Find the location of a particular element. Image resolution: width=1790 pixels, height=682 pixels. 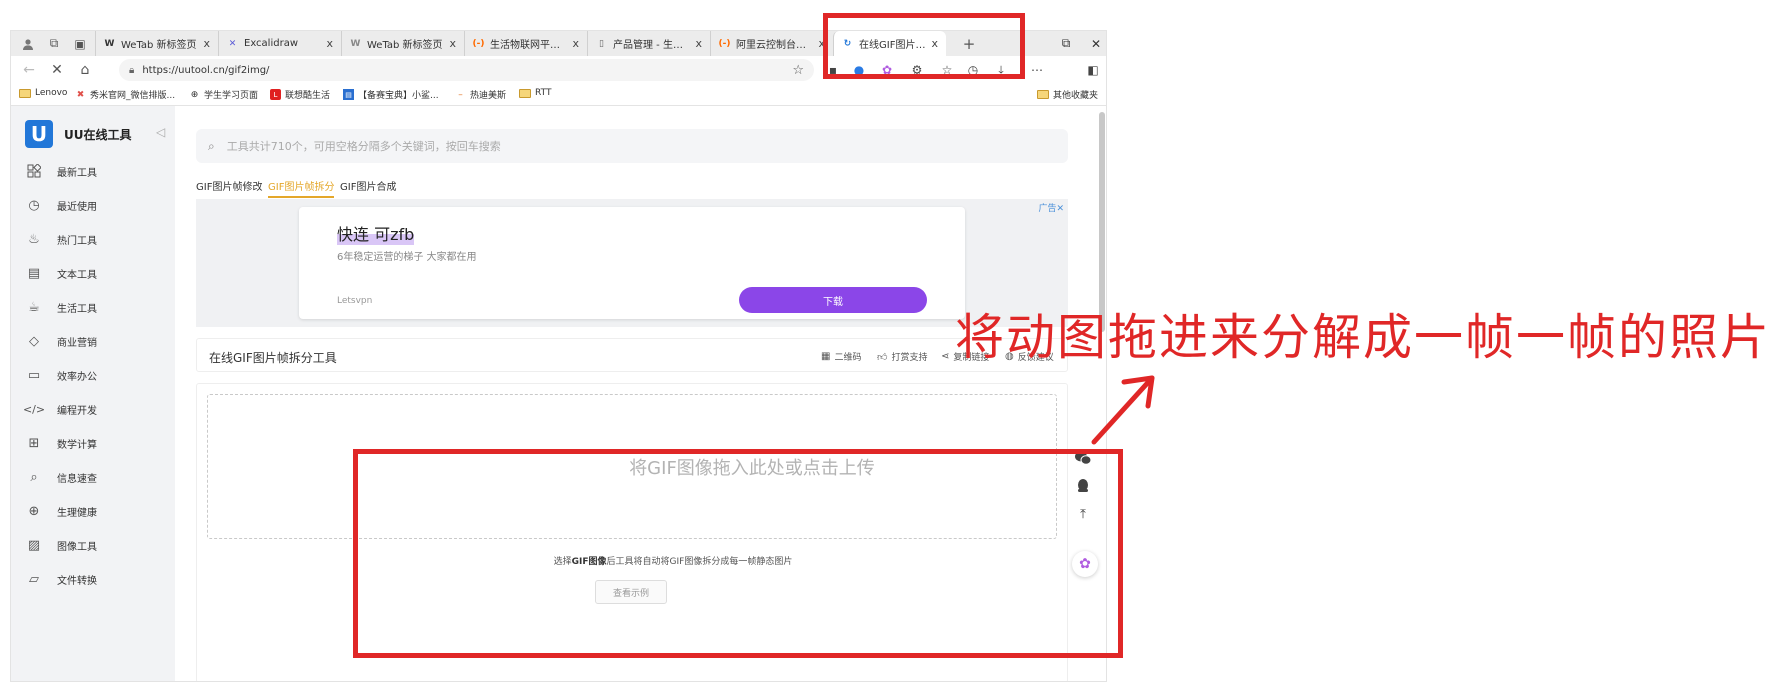

tab-wetab-1: W WeTab 新标签页 x is located at coordinates (156, 43).